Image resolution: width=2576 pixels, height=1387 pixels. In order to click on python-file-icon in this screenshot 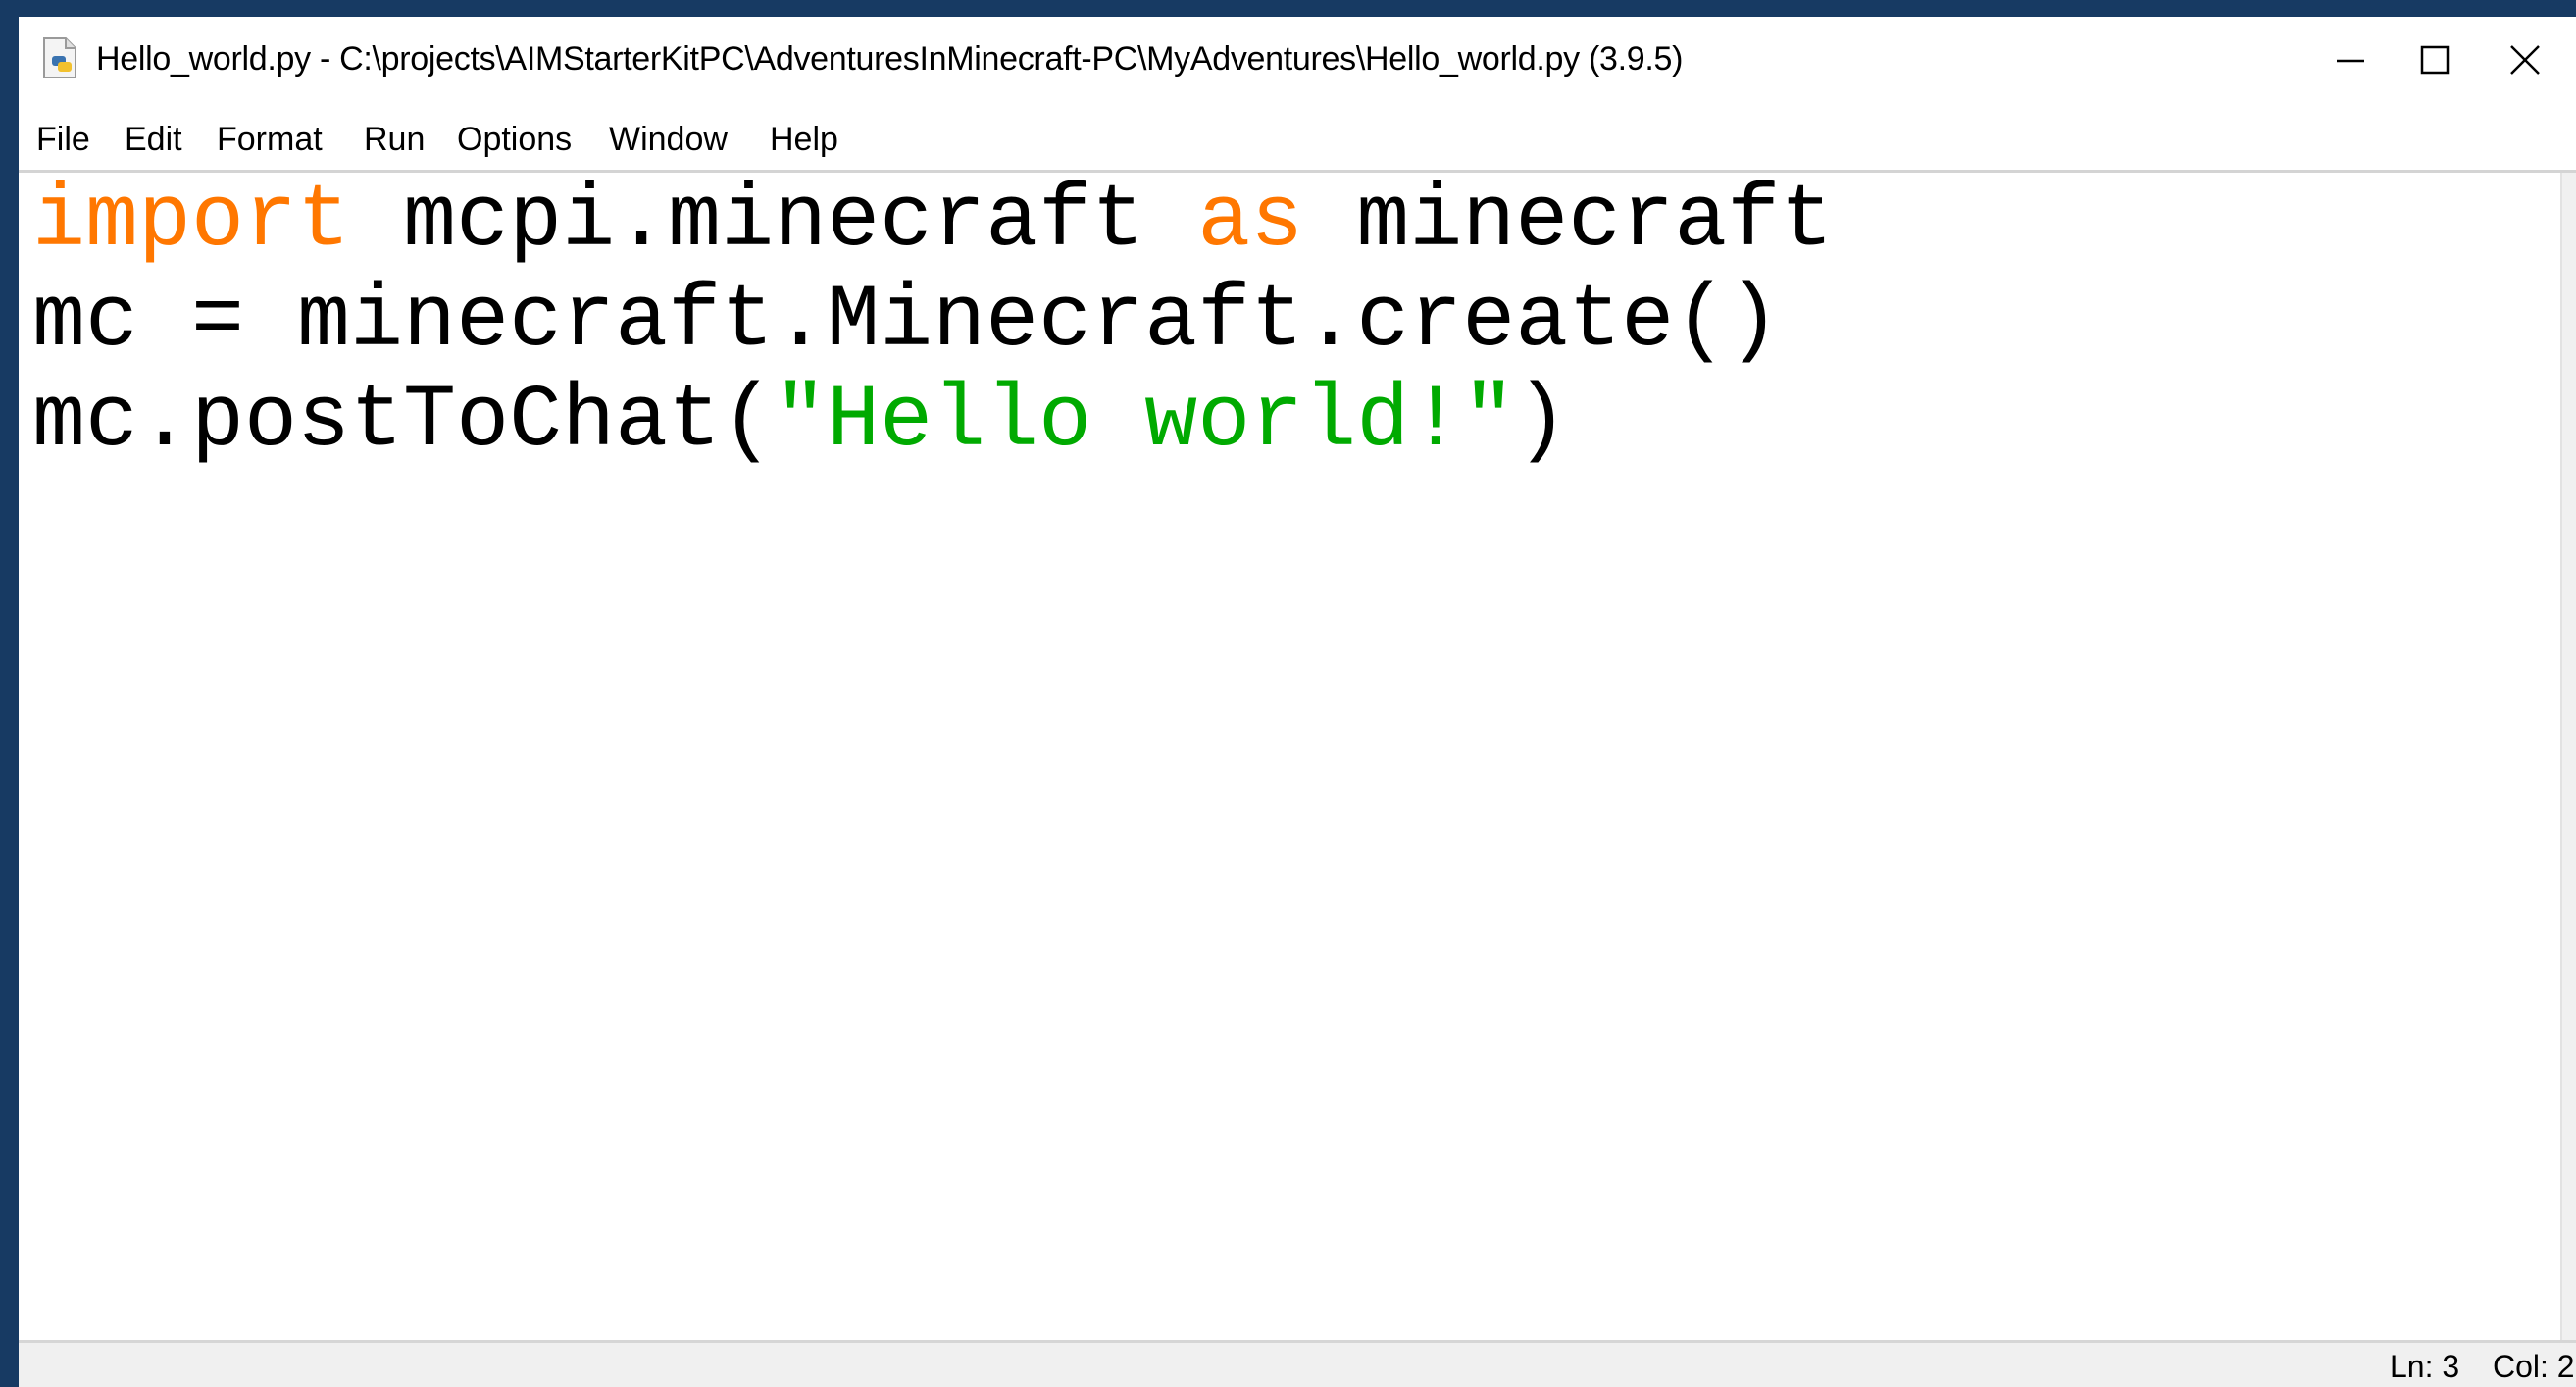, I will do `click(59, 57)`.